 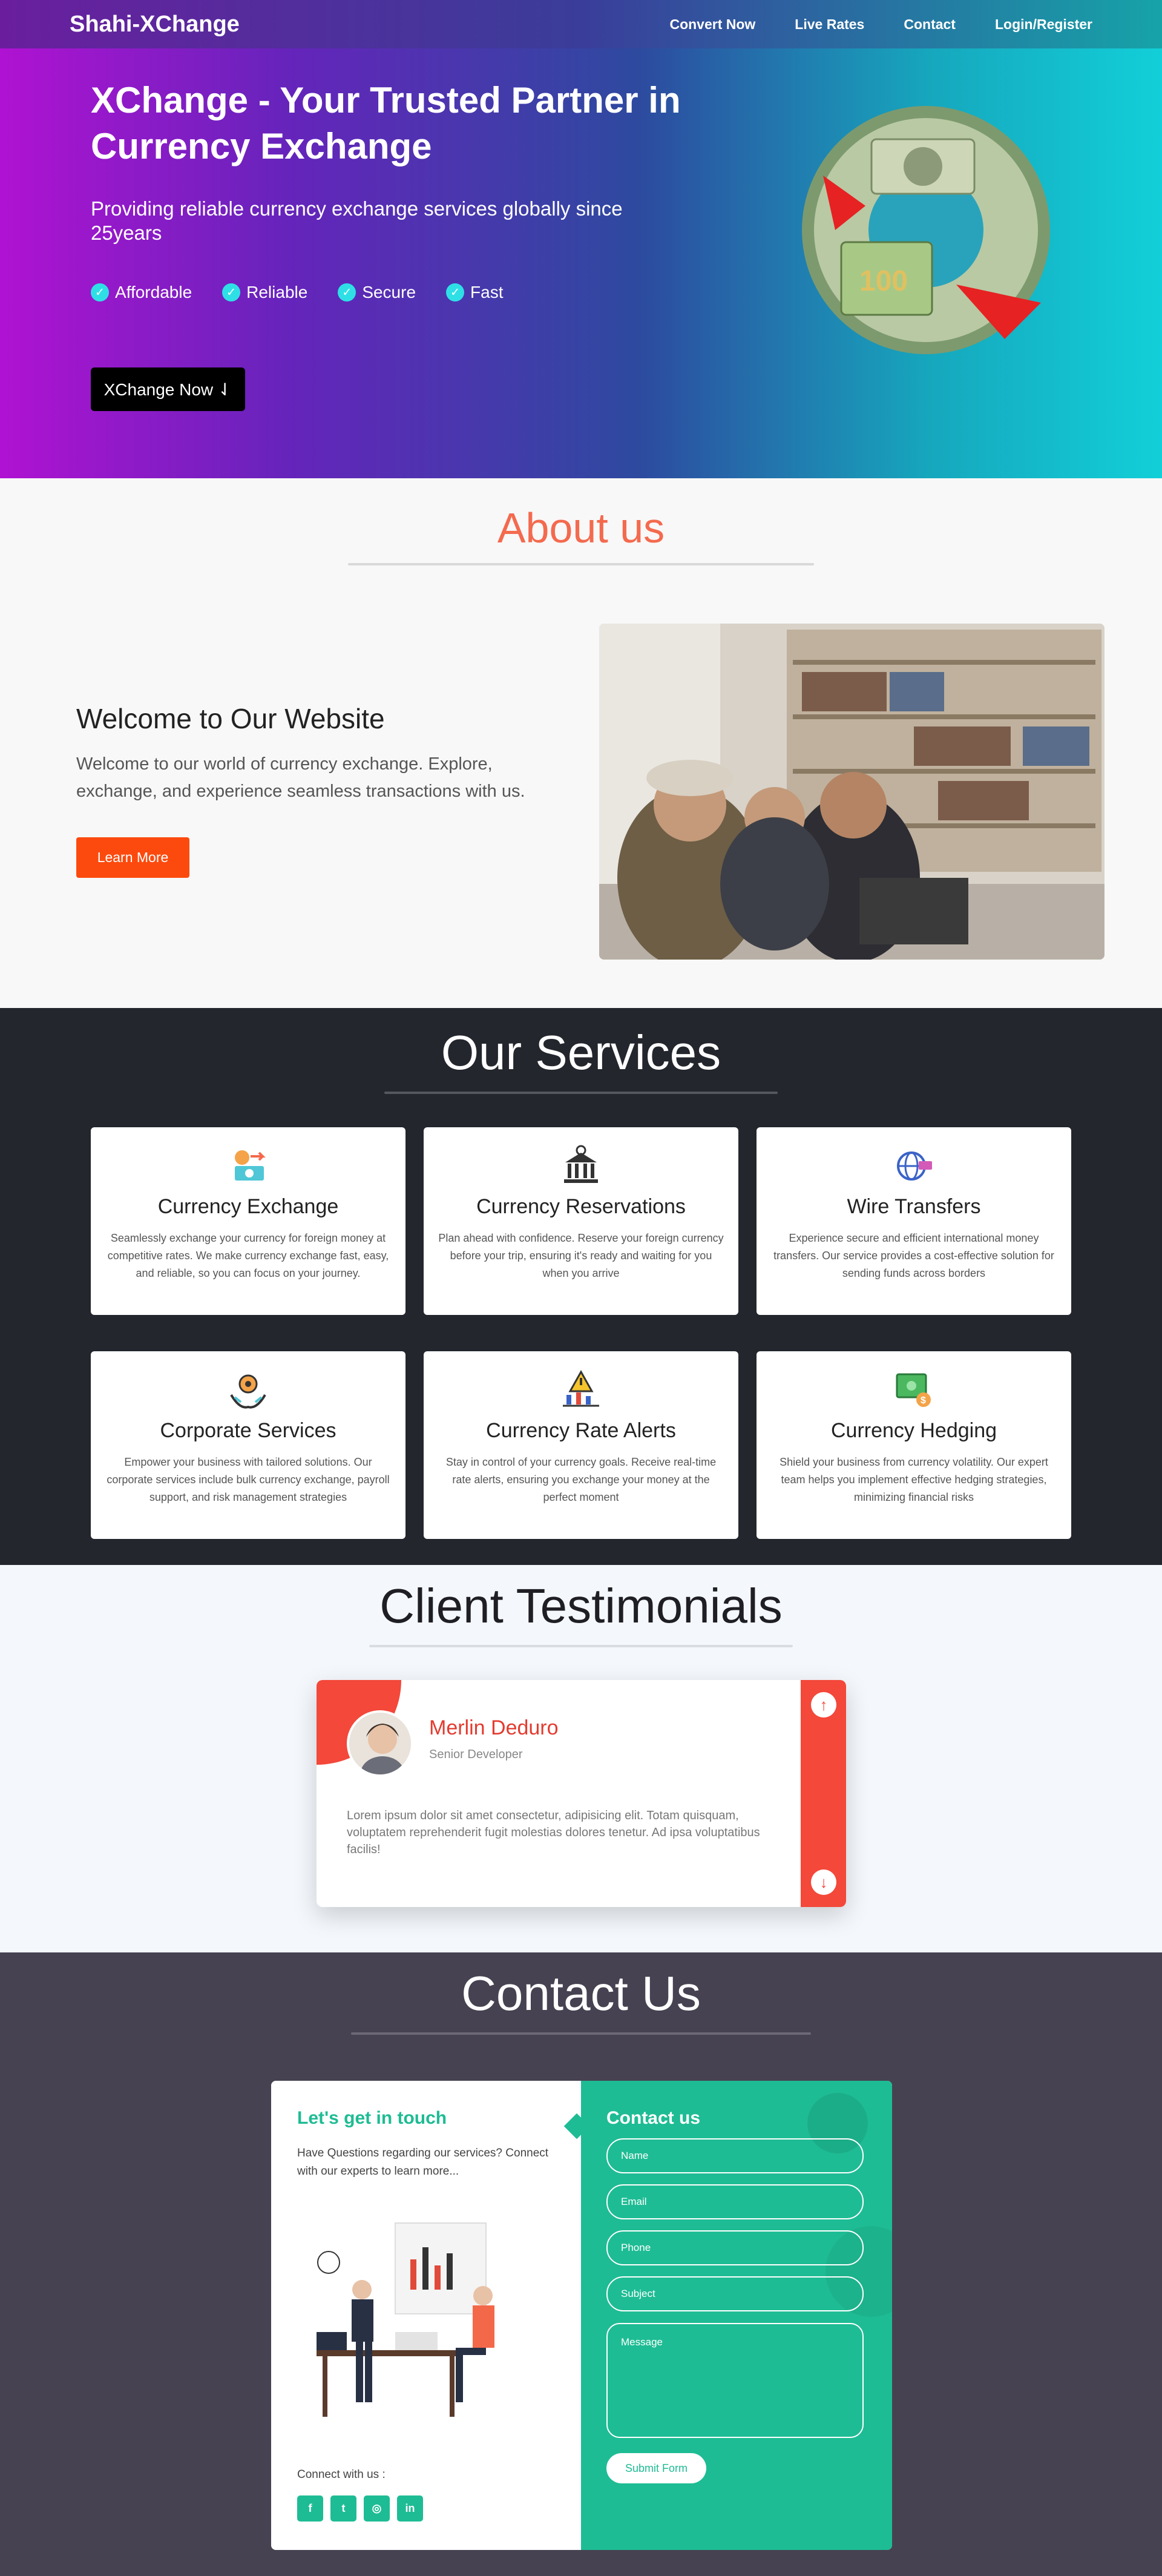 I want to click on arrow-up-icon: ↑, so click(x=823, y=1705).